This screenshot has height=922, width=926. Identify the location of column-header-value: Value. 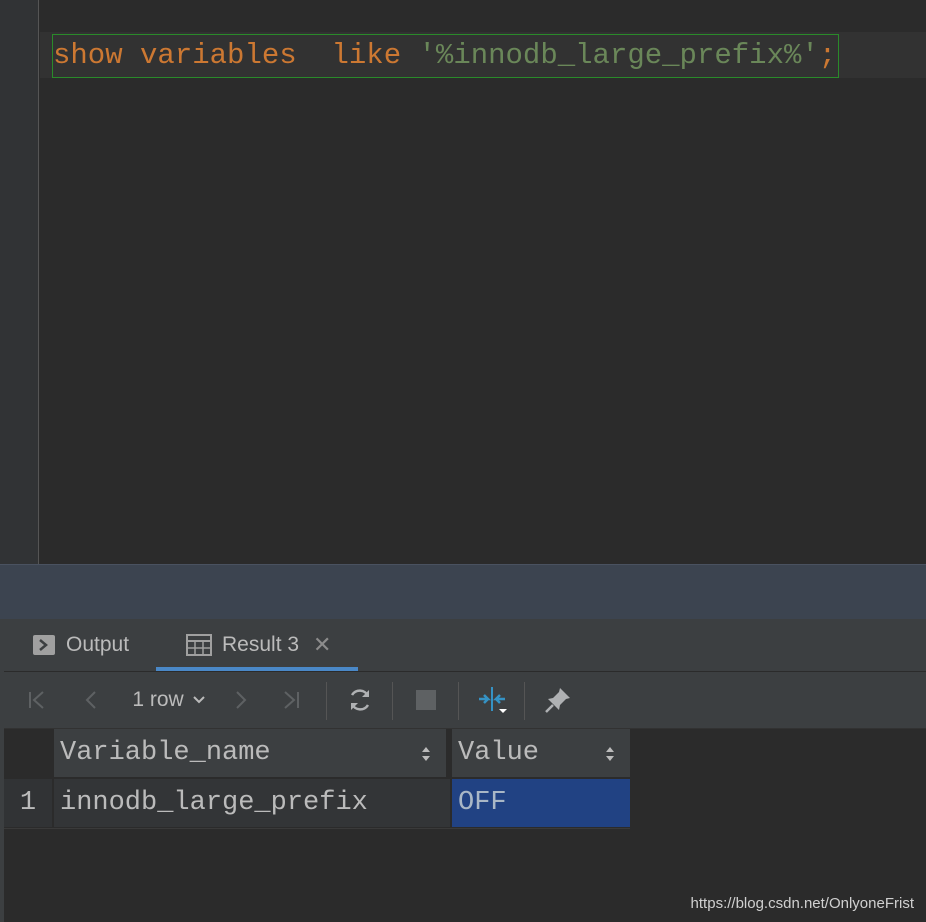
(541, 753).